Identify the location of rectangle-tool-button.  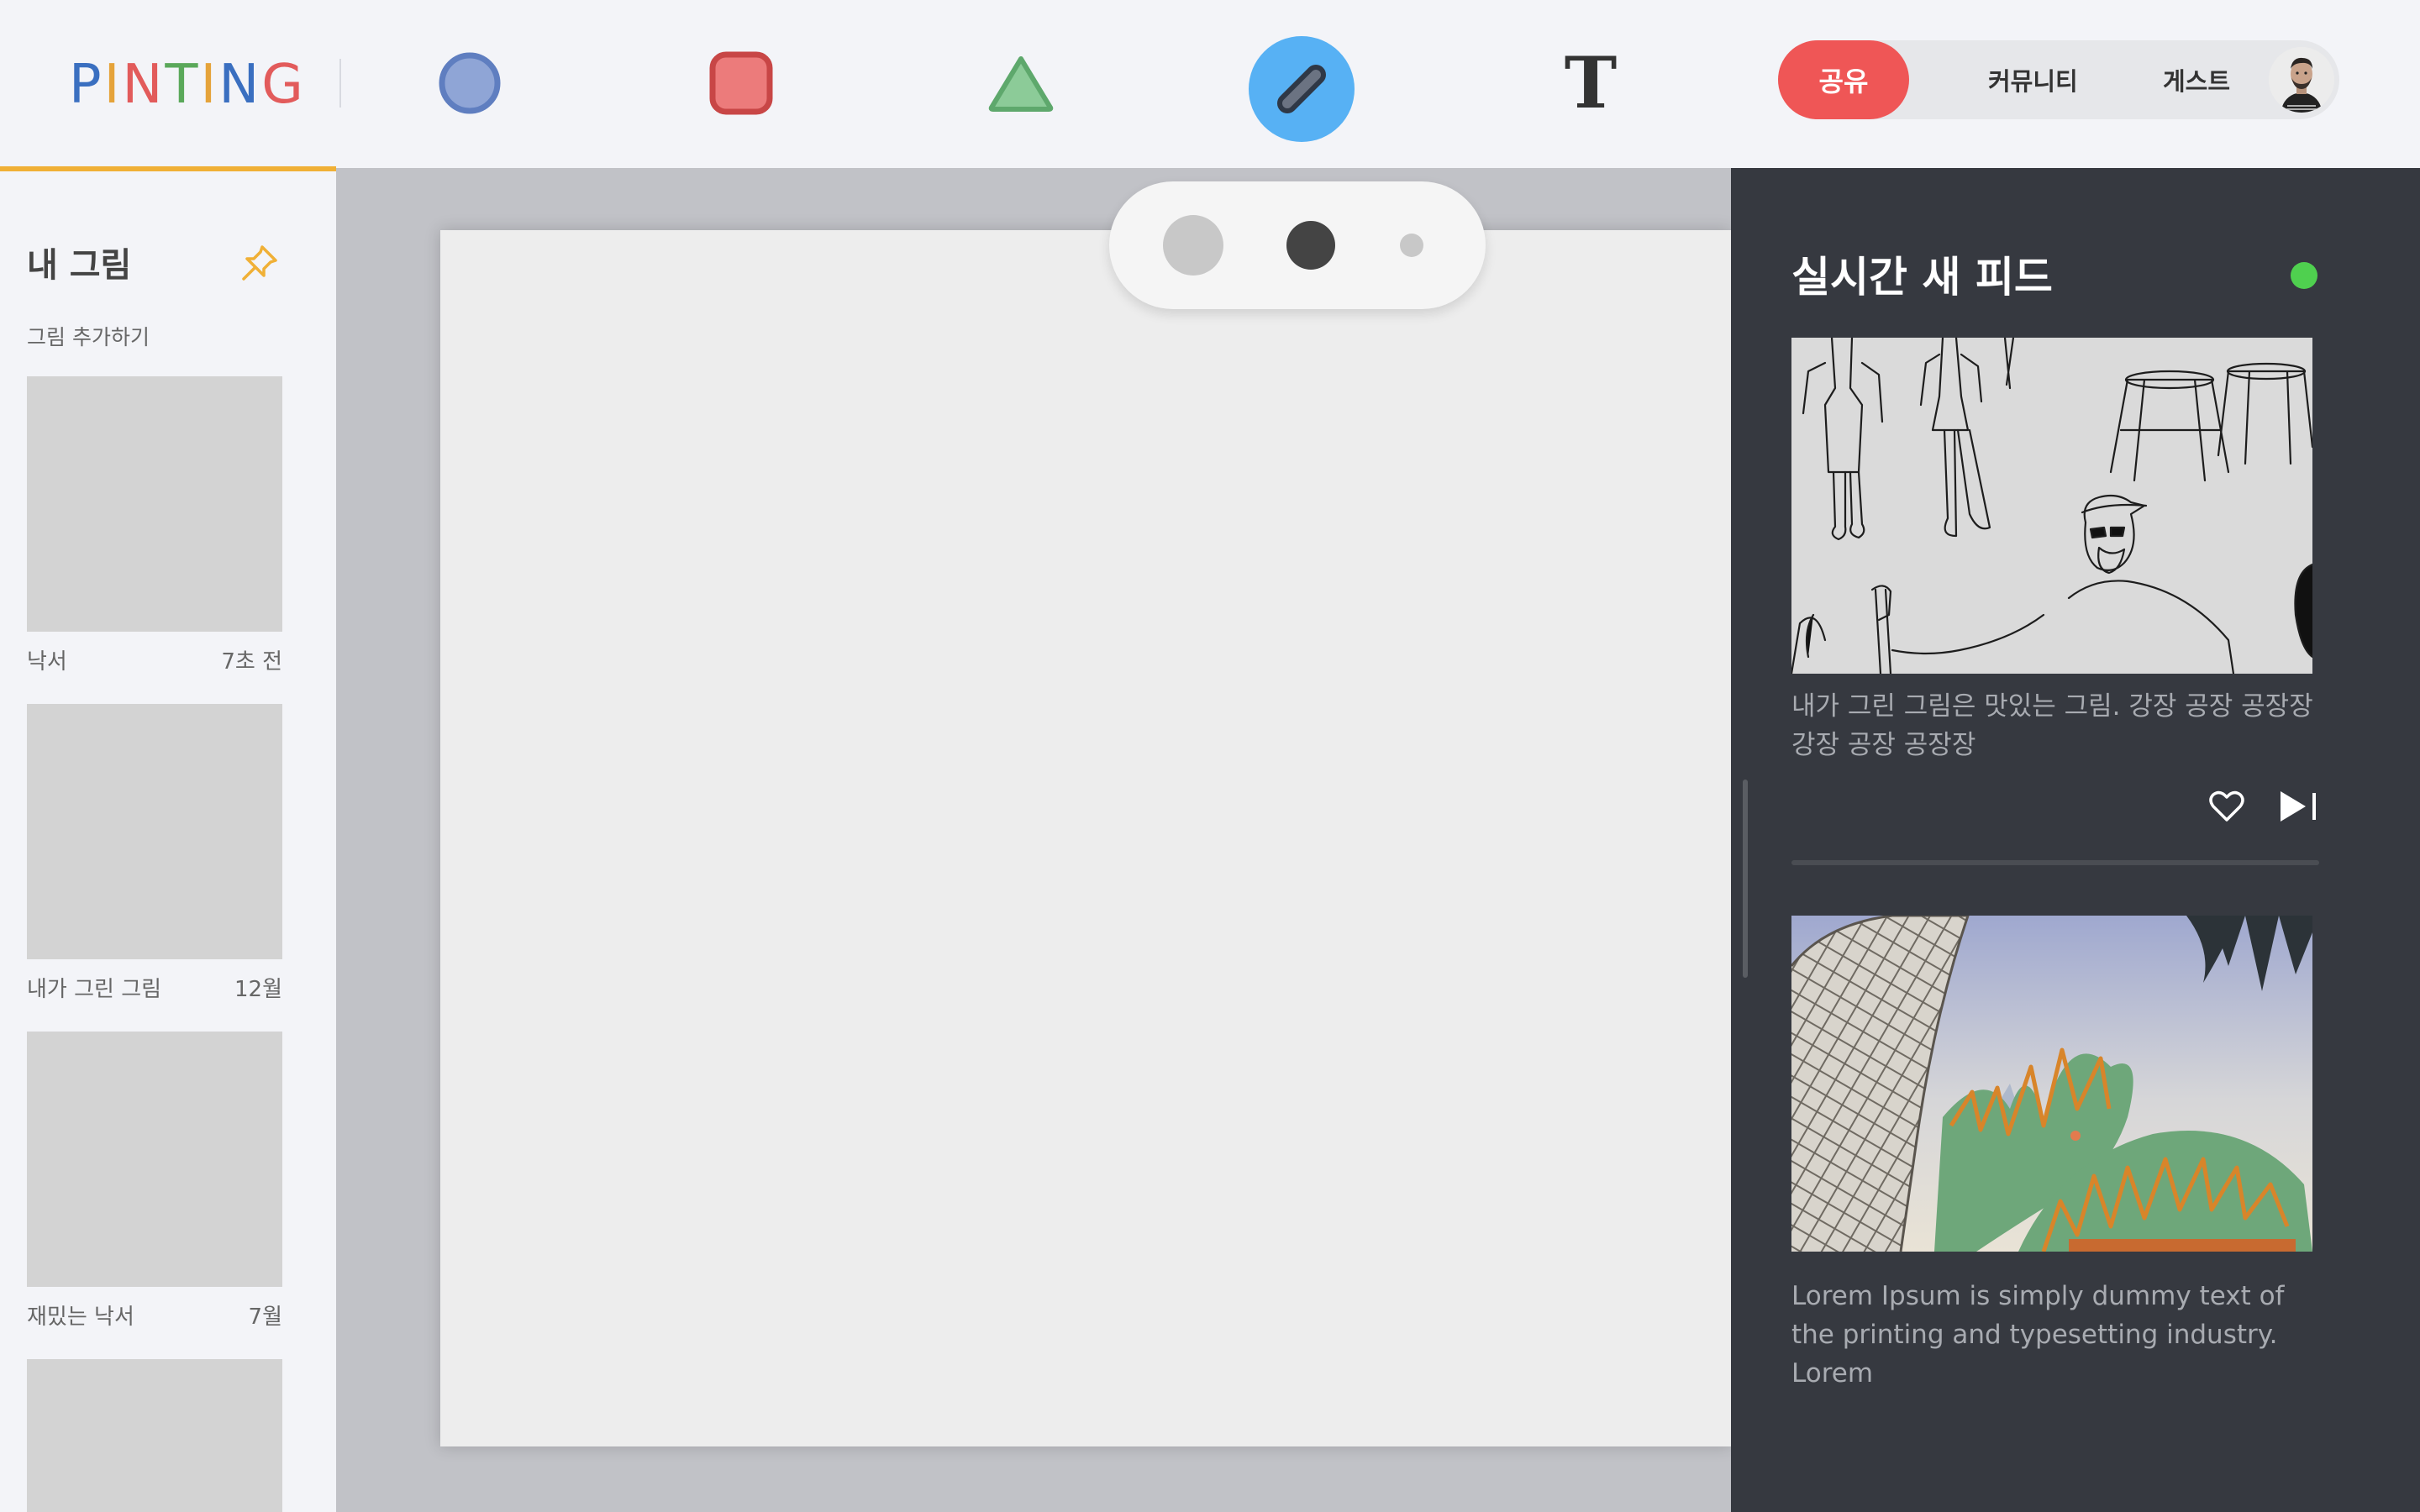
(741, 83).